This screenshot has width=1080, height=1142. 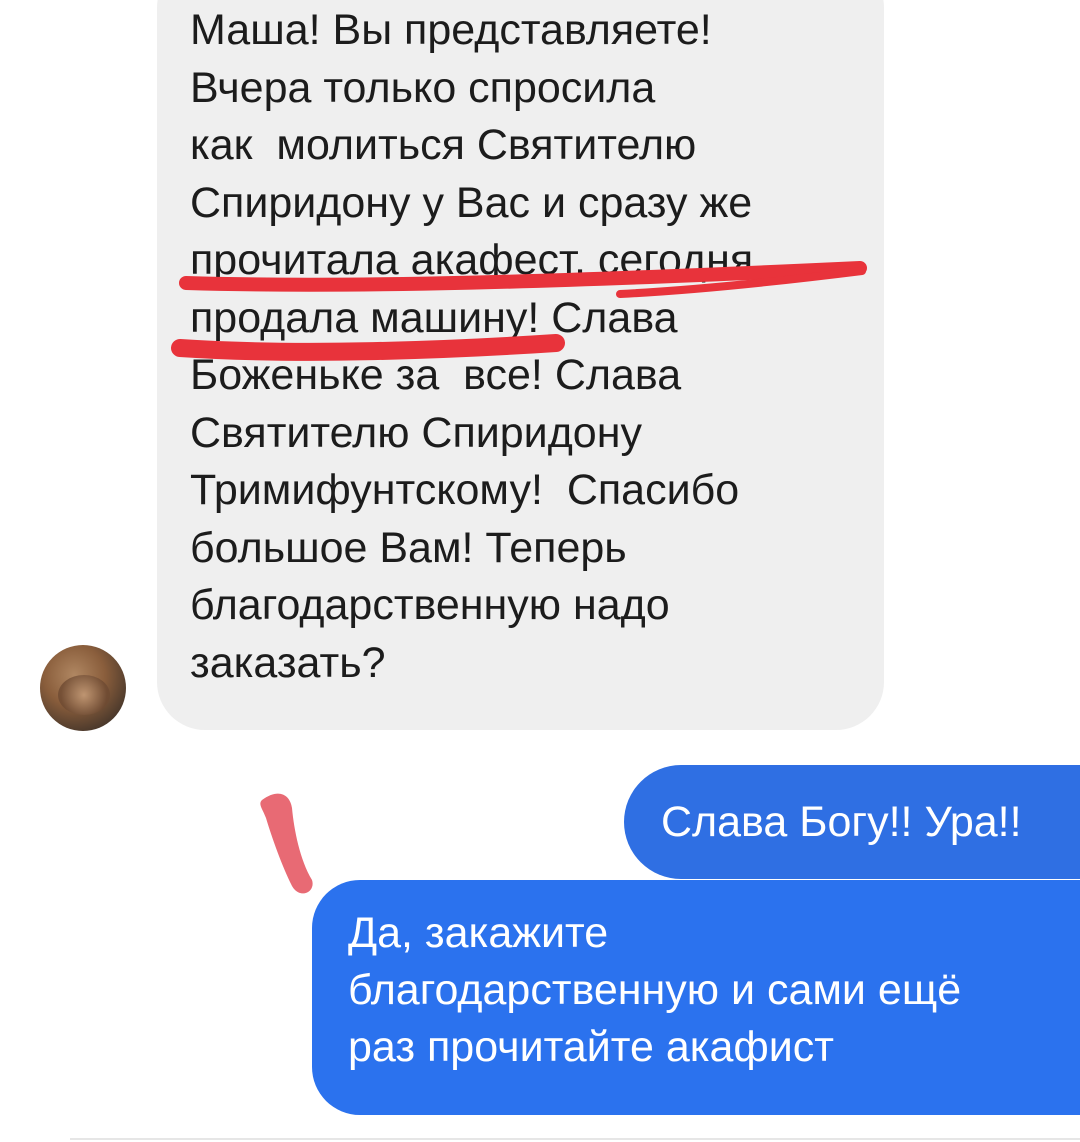 I want to click on message-line: благодарственную надо, so click(x=430, y=605).